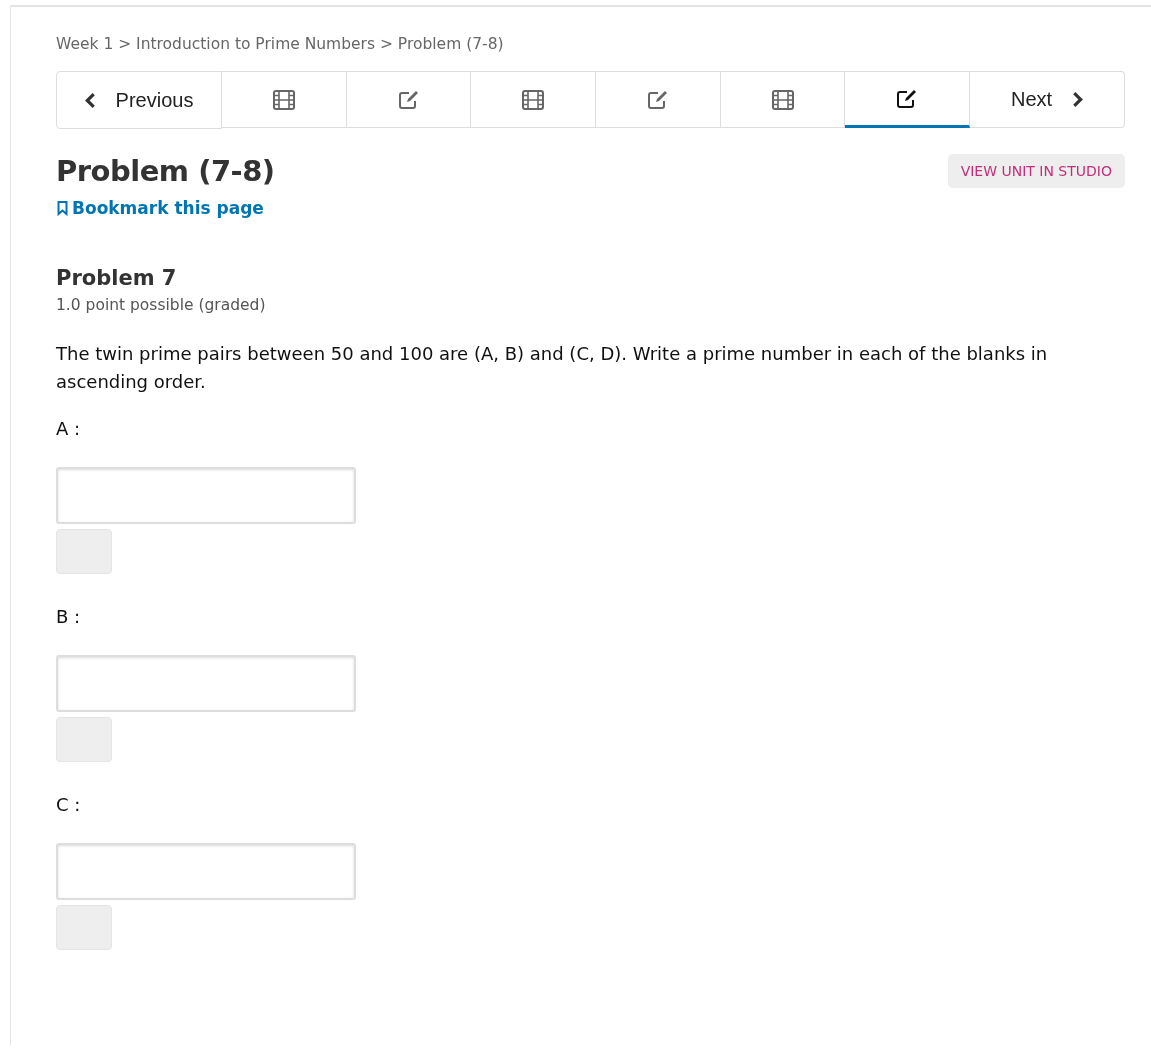  What do you see at coordinates (1078, 99) in the screenshot?
I see `chevron-right-icon` at bounding box center [1078, 99].